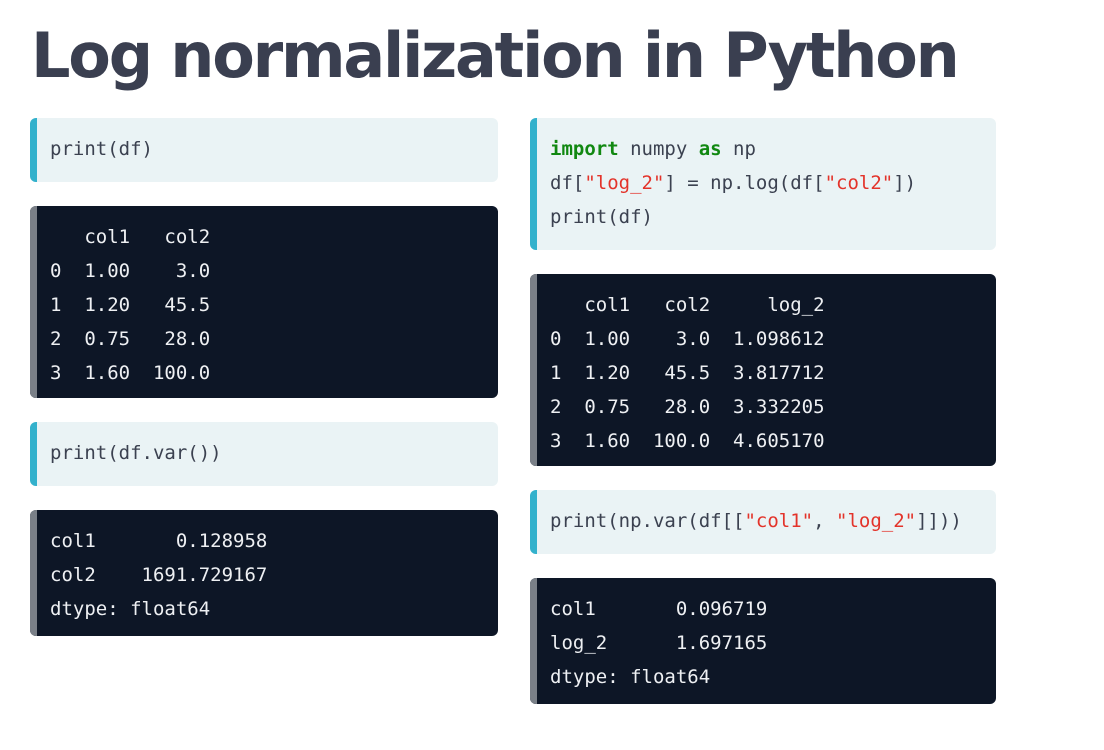 Image resolution: width=1104 pixels, height=750 pixels. Describe the element at coordinates (859, 183) in the screenshot. I see `string-literal: "col2"` at that location.